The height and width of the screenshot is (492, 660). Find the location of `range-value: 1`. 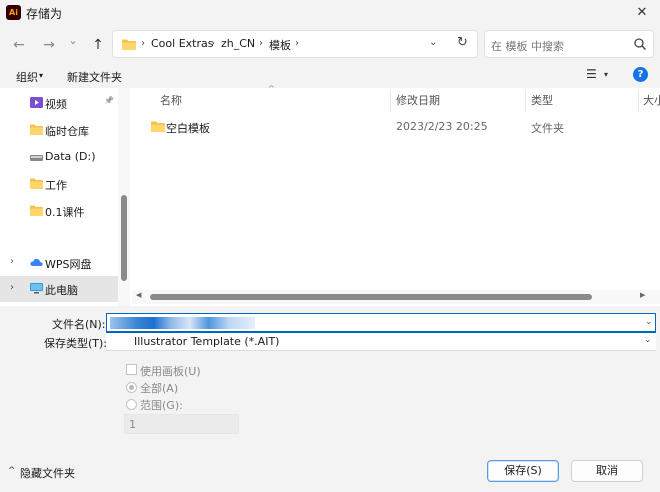

range-value: 1 is located at coordinates (132, 424).